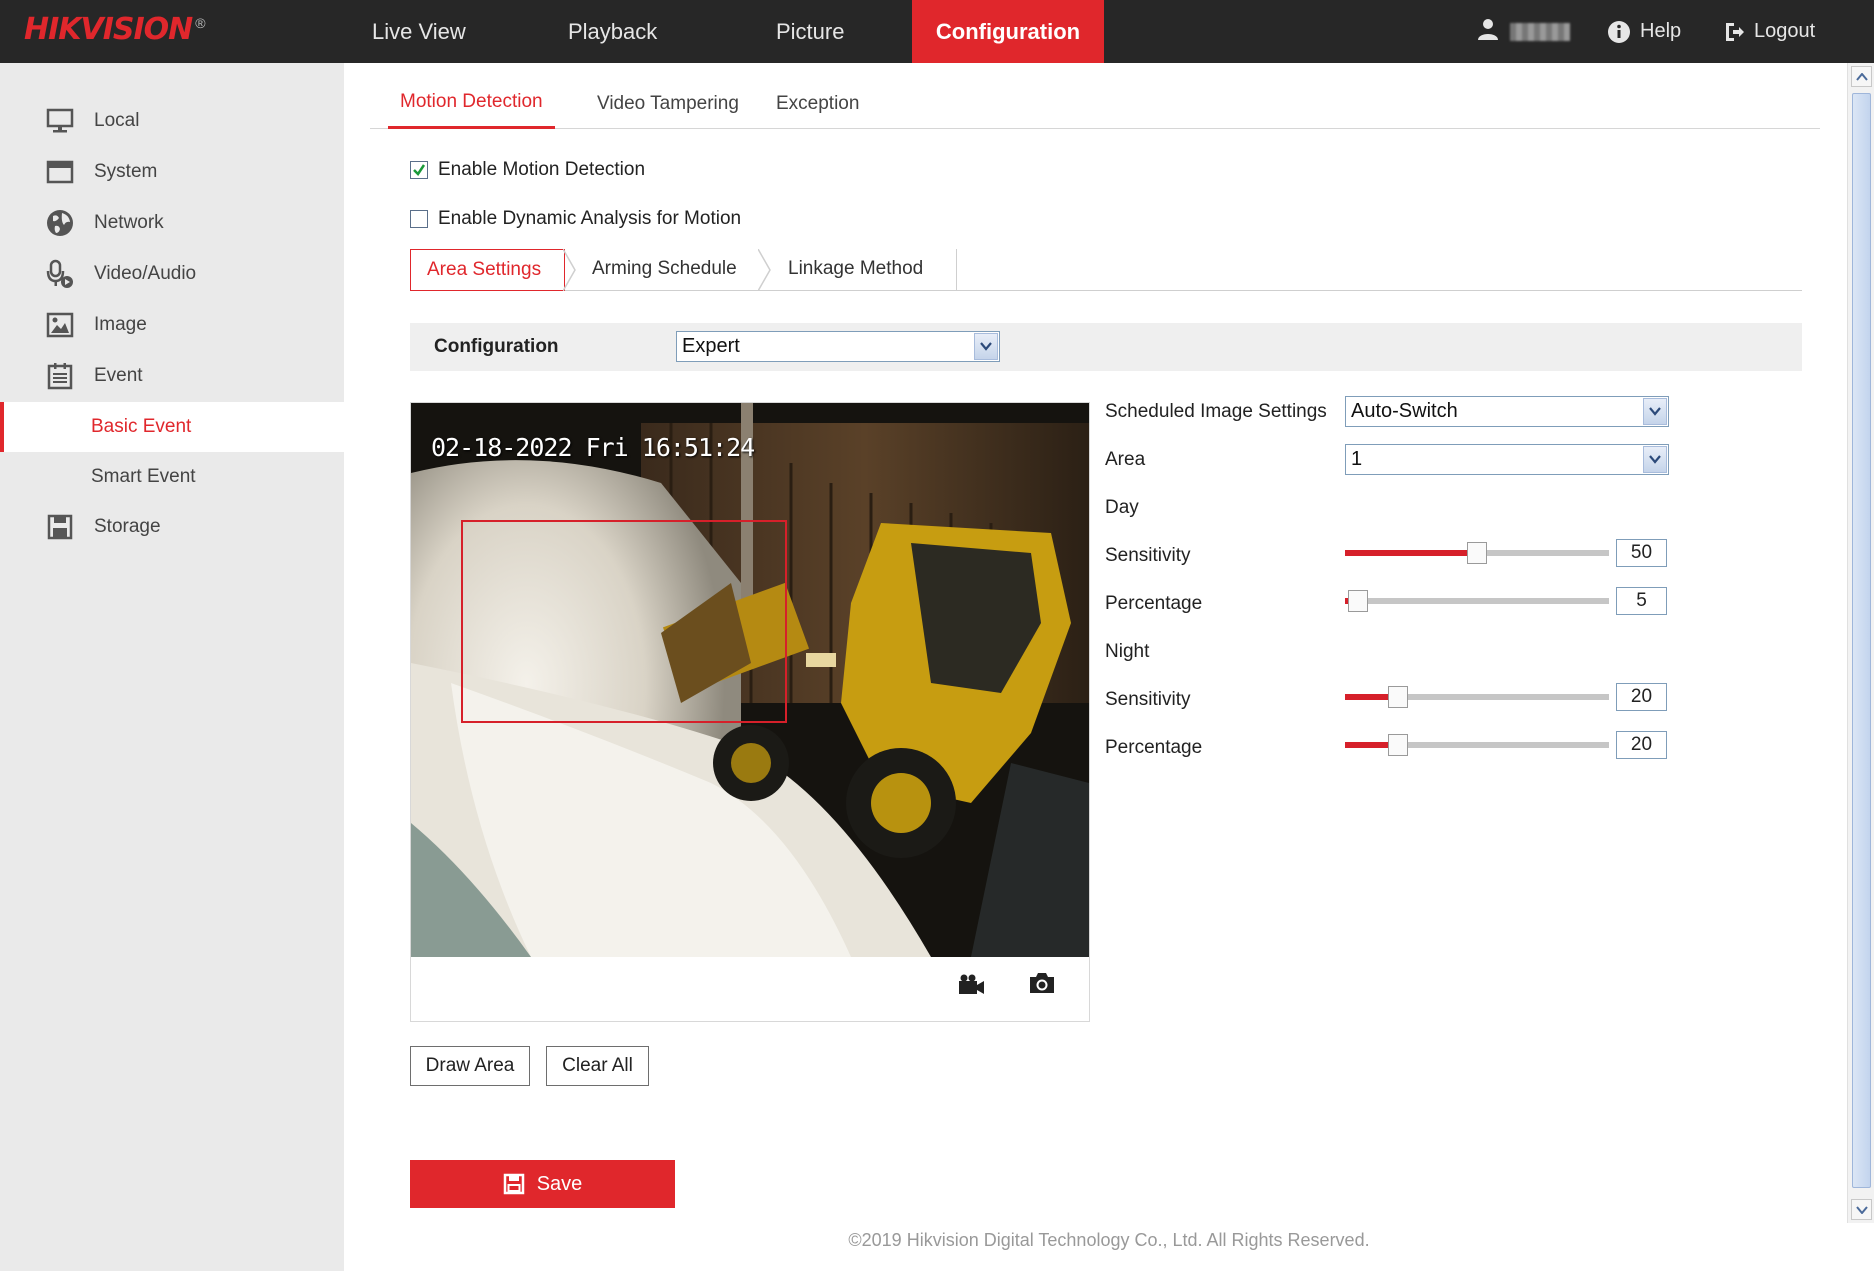  What do you see at coordinates (1154, 603) in the screenshot?
I see `day-percentage-label: Percentage` at bounding box center [1154, 603].